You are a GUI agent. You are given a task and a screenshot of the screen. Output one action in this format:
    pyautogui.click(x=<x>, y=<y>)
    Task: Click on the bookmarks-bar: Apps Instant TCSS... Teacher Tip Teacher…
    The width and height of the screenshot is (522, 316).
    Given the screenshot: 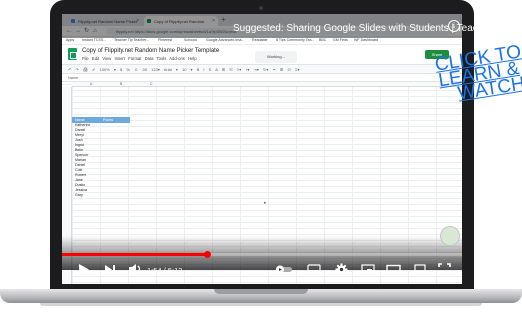 What is the action you would take?
    pyautogui.click(x=262, y=41)
    